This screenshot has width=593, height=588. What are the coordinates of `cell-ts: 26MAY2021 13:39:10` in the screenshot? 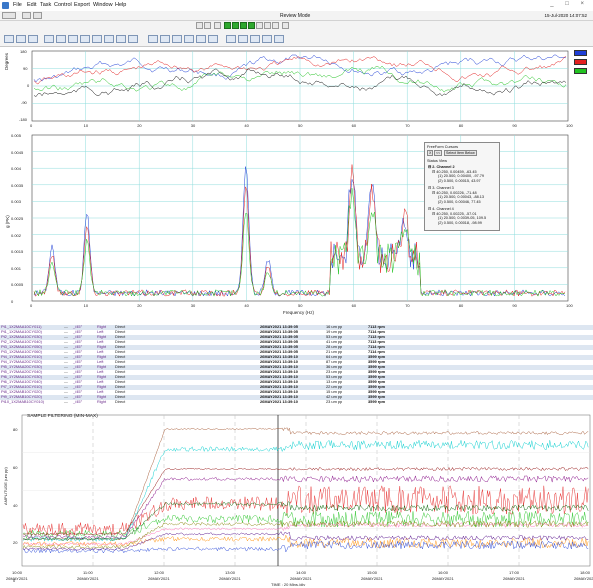 It's located at (279, 401).